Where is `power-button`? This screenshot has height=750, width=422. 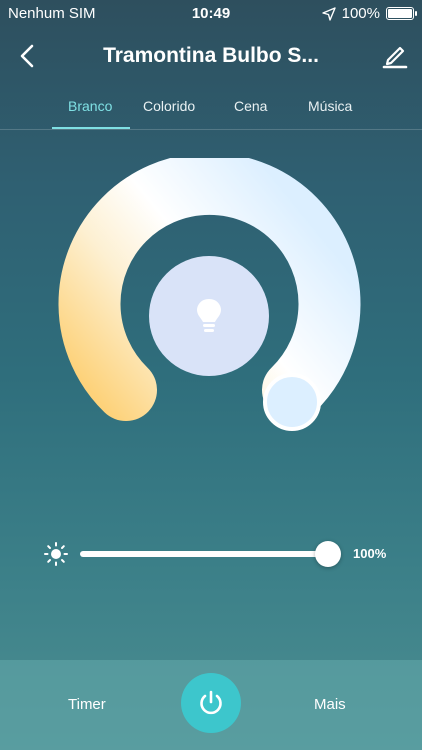 power-button is located at coordinates (211, 703).